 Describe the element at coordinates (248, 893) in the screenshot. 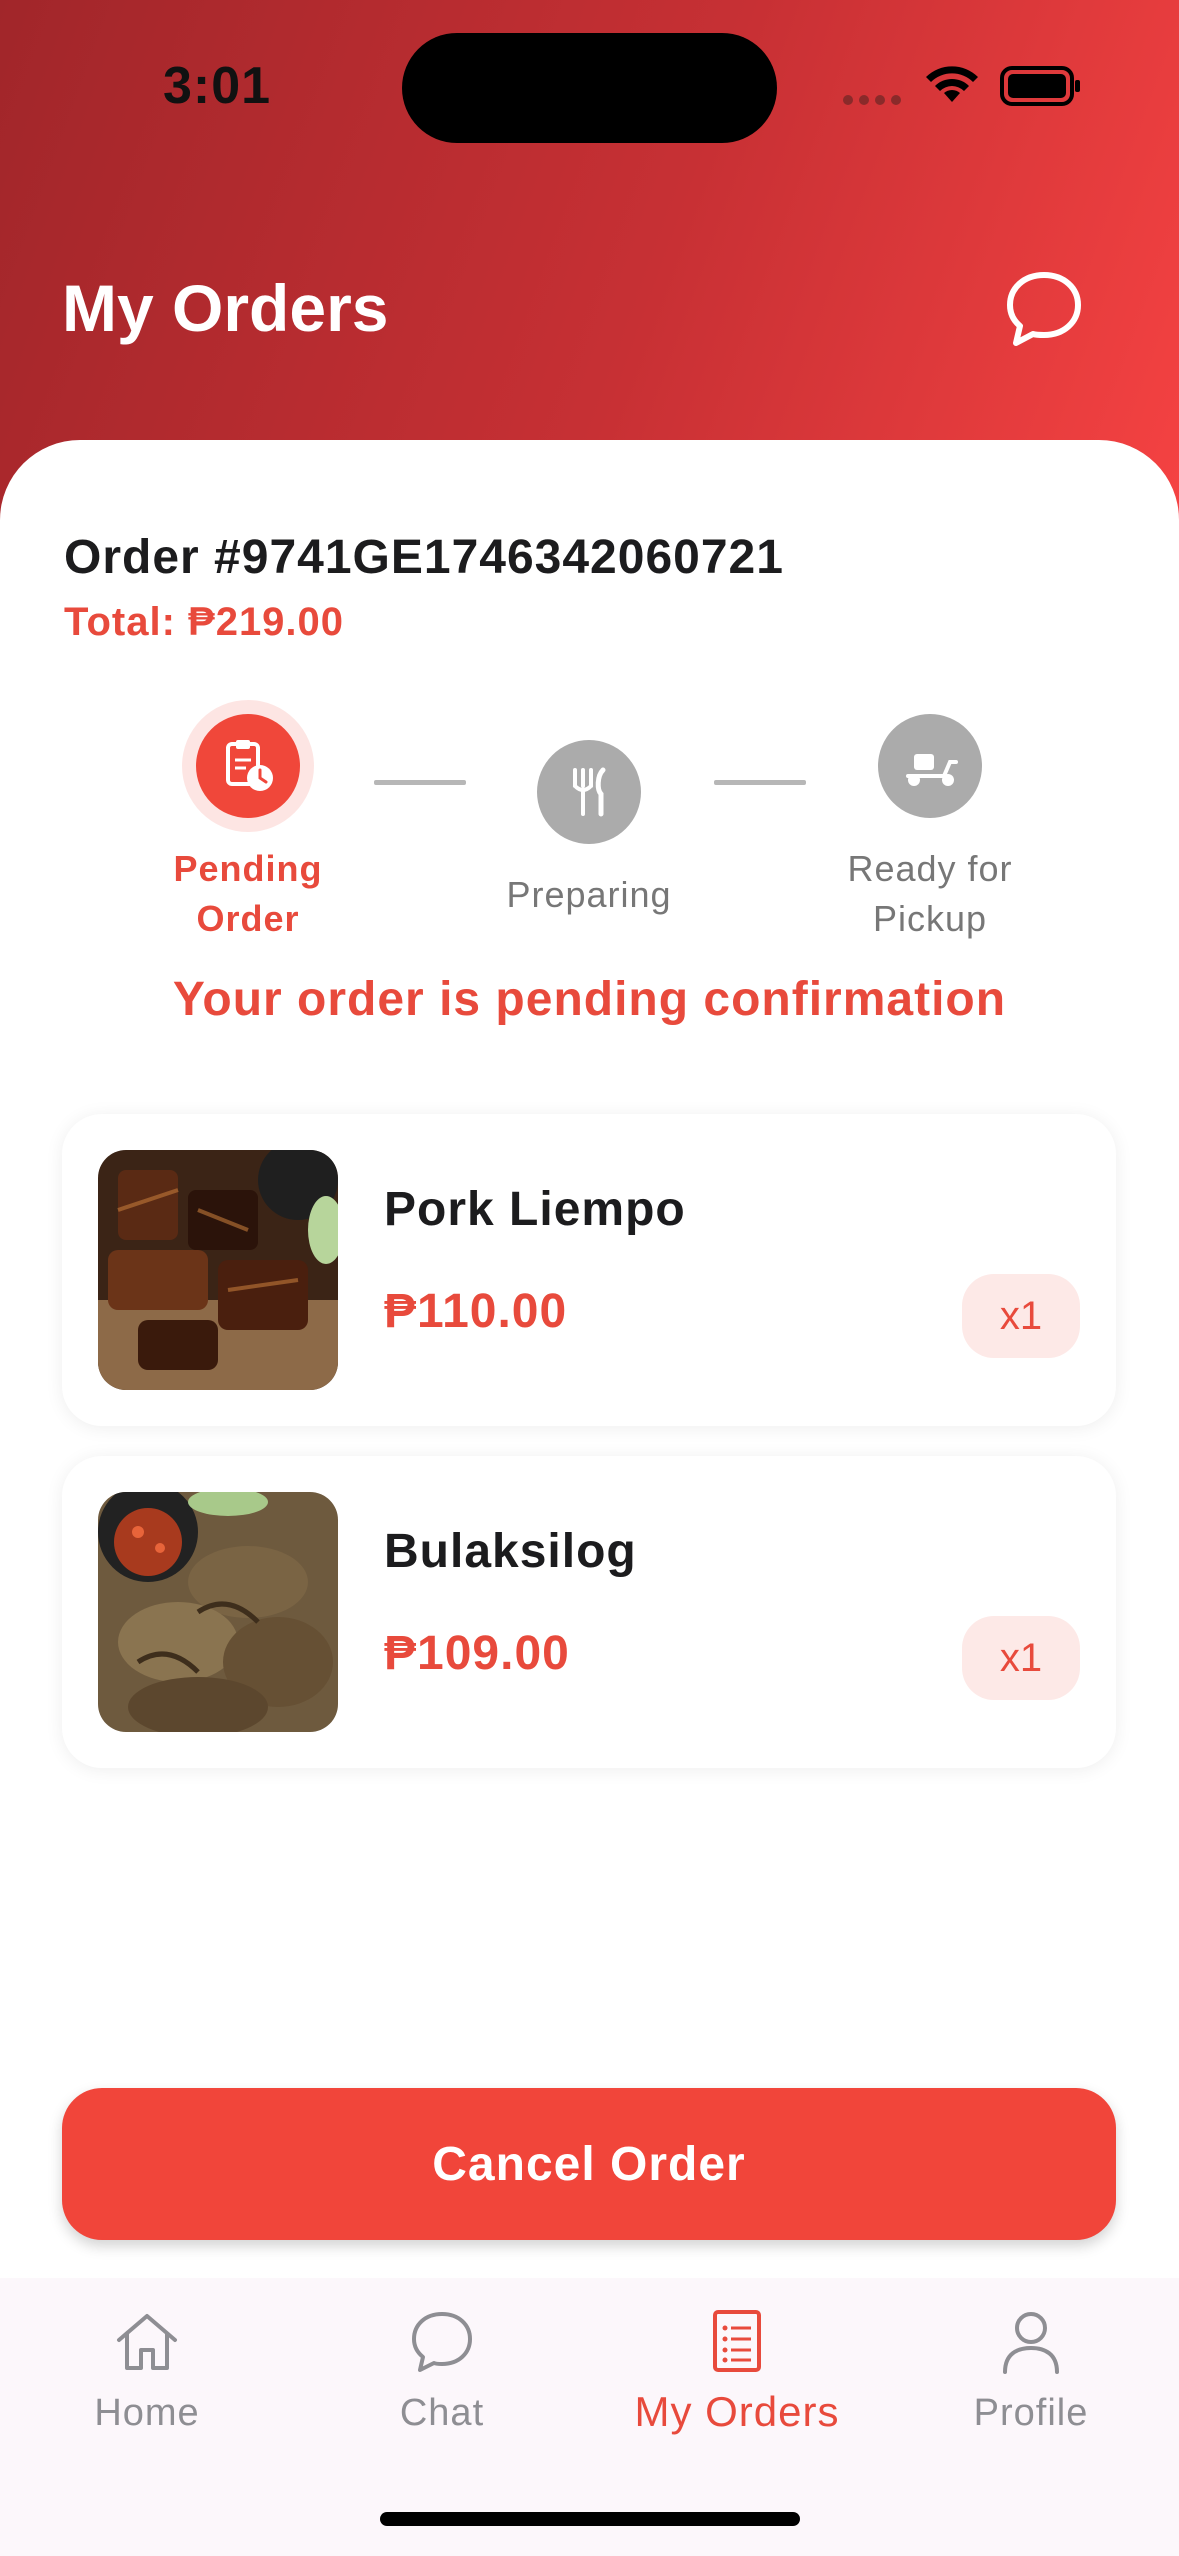

I see `step-pending-label: Pending Order` at that location.